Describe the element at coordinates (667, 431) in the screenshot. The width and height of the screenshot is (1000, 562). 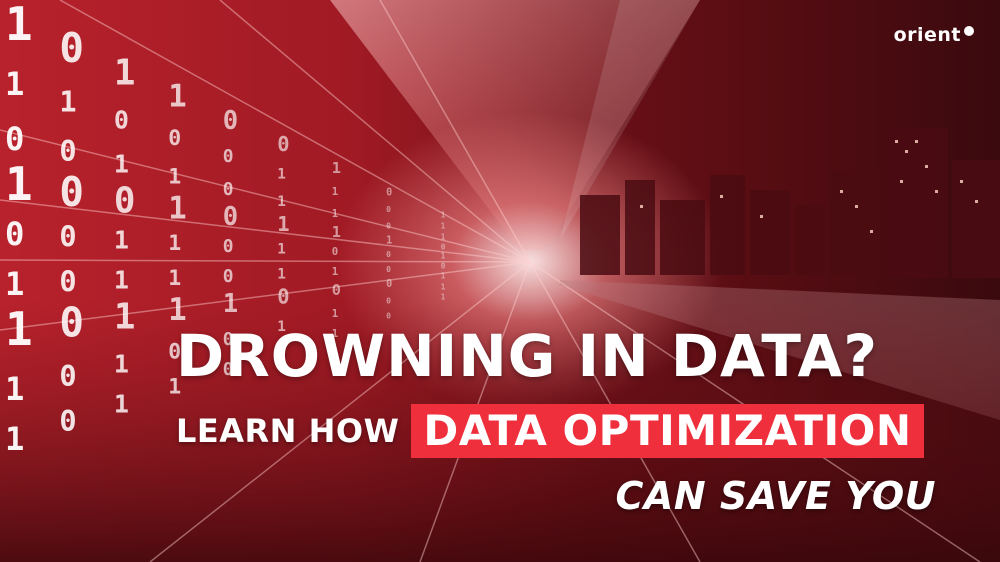
I see `subheadline-highlight: DATA OPTIMIZATION` at that location.